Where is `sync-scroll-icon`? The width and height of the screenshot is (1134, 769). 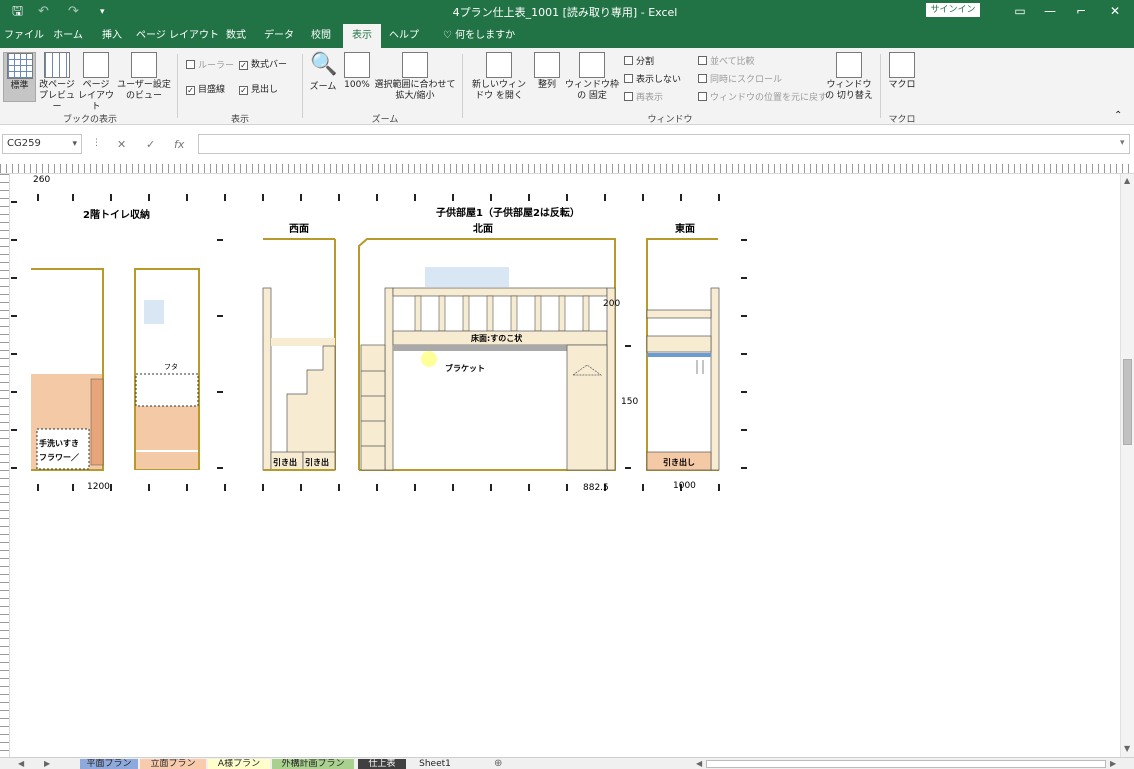 sync-scroll-icon is located at coordinates (702, 78).